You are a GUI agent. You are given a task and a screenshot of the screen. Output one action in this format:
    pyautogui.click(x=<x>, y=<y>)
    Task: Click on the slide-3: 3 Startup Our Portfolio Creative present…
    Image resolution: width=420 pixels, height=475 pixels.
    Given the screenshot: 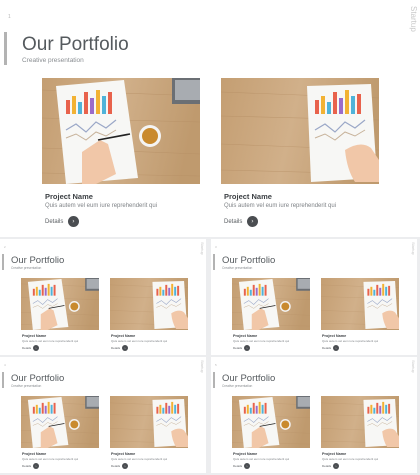 What is the action you would take?
    pyautogui.click(x=314, y=297)
    